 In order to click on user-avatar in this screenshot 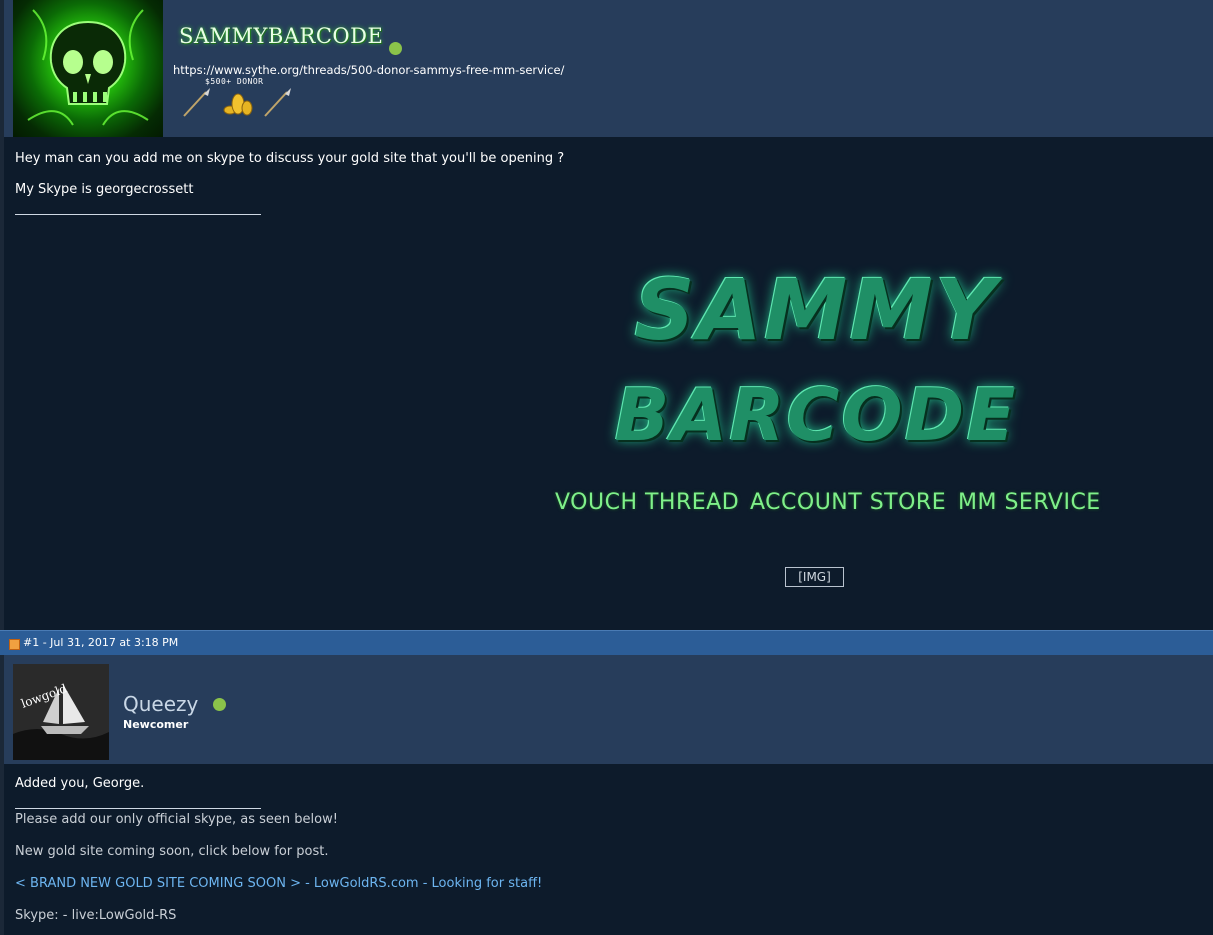, I will do `click(88, 68)`.